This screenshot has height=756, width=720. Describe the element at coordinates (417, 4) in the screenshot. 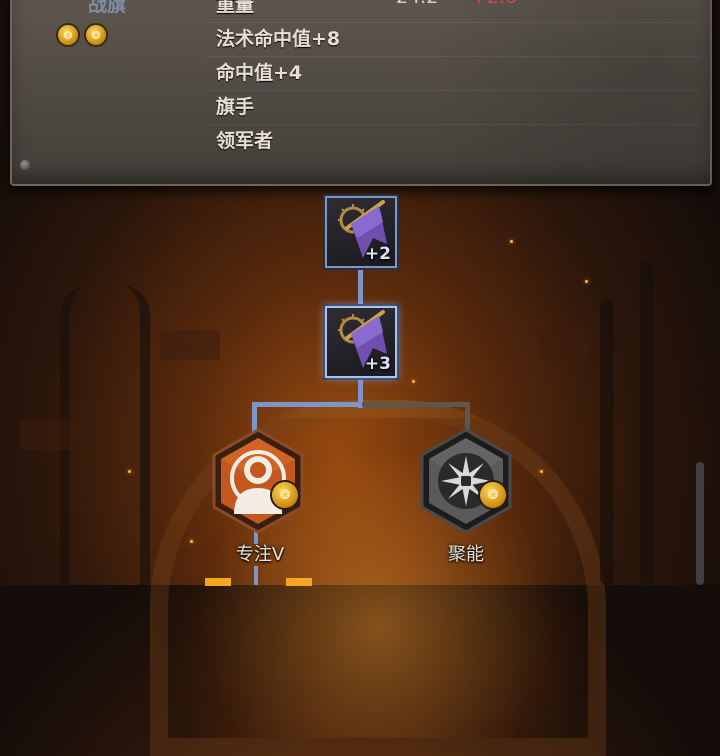

I see `stat-value: 24.2` at that location.